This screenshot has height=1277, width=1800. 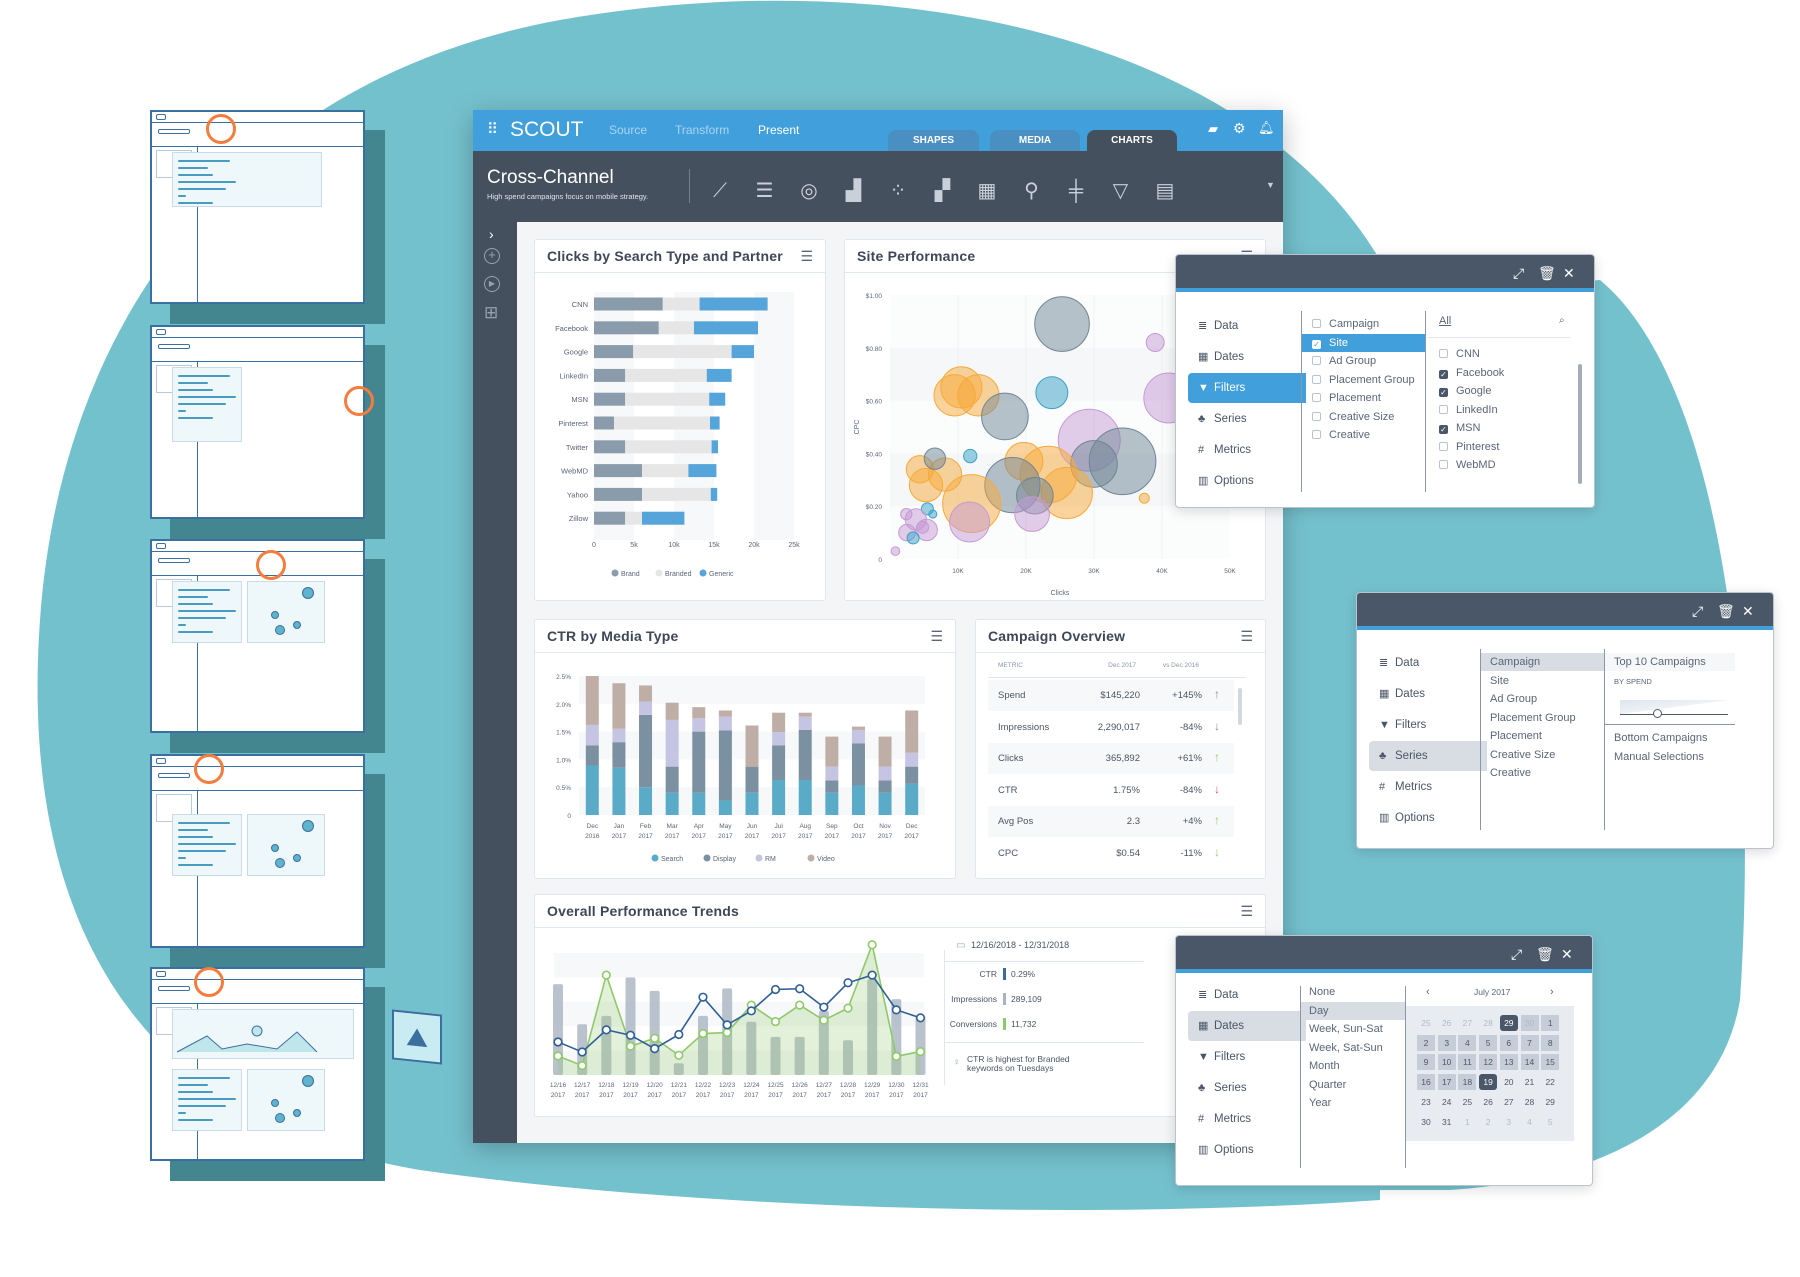 I want to click on list-scrollbar, so click(x=1580, y=424).